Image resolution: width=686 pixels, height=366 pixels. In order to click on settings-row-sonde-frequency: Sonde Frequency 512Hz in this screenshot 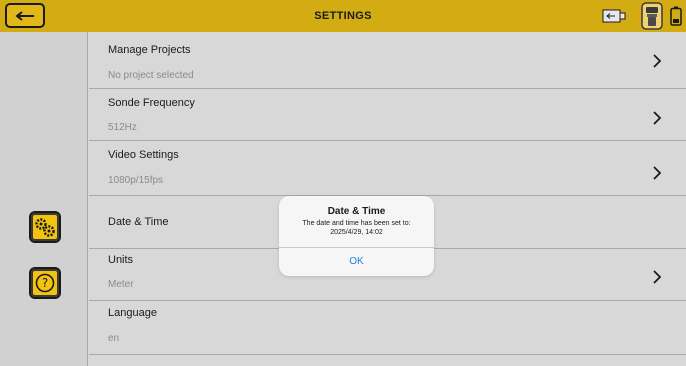, I will do `click(387, 115)`.